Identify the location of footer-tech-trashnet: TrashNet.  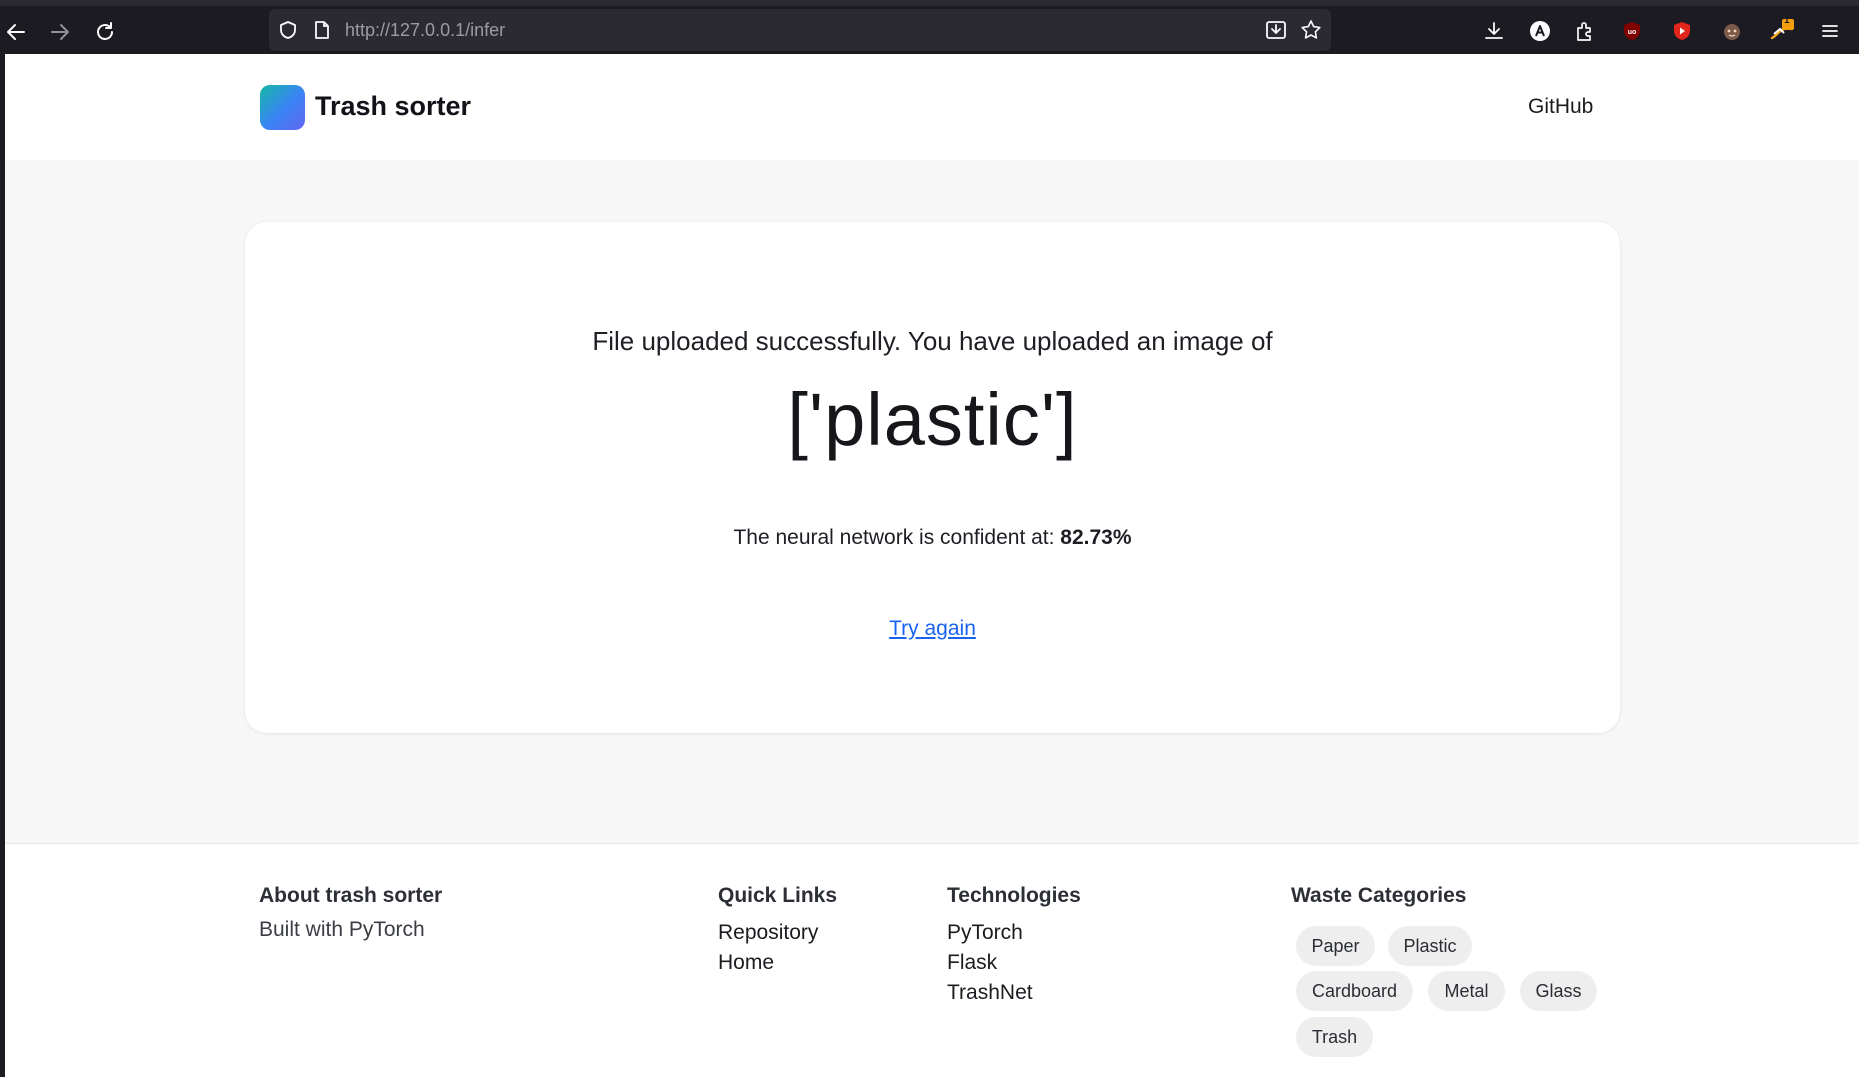
(1014, 993).